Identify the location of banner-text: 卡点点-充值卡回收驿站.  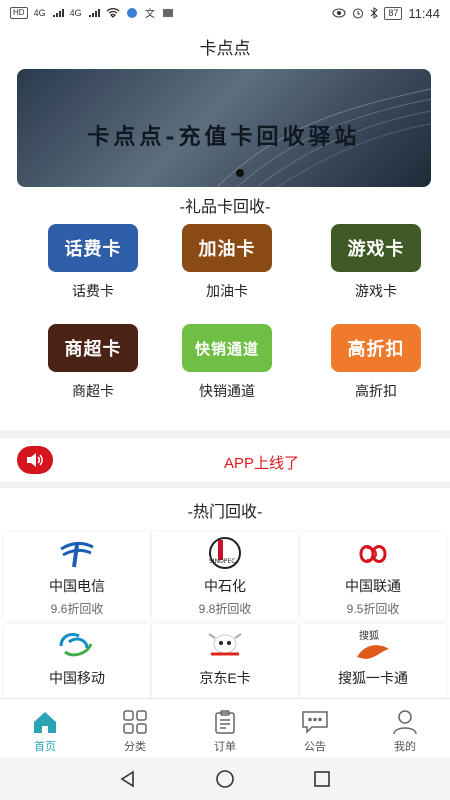
(224, 137).